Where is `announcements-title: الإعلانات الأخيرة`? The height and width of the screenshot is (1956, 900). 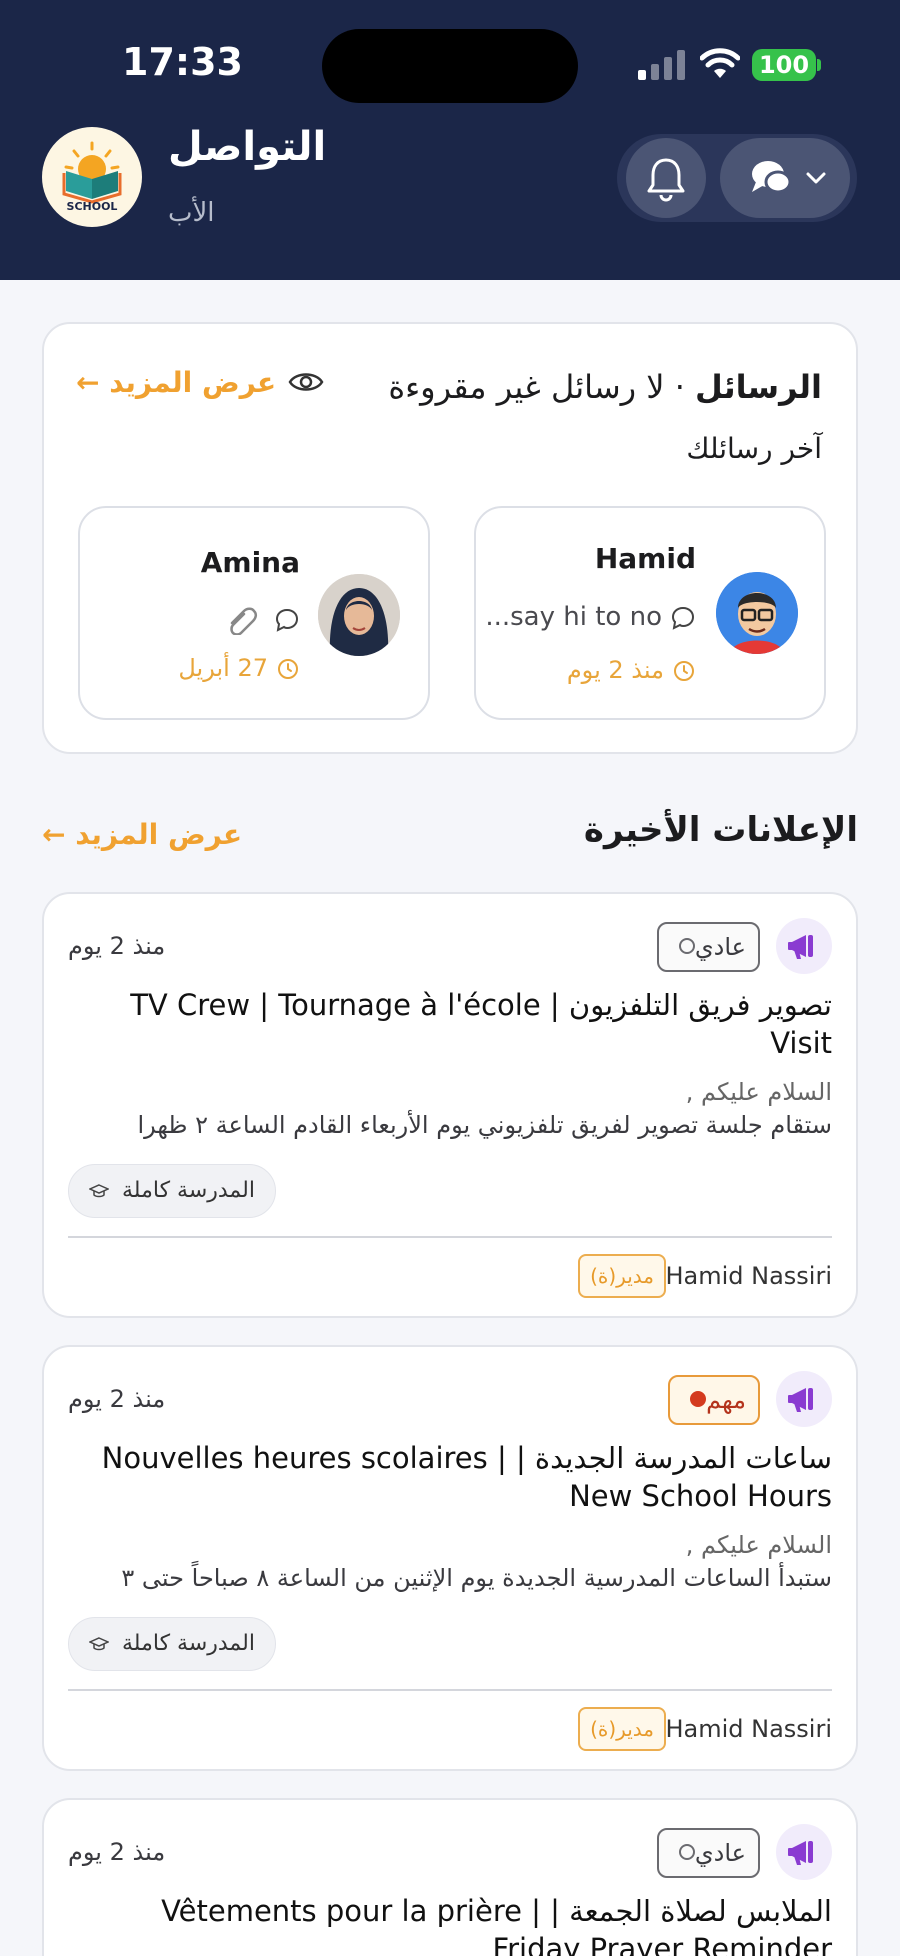
announcements-title: الإعلانات الأخيرة is located at coordinates (720, 830).